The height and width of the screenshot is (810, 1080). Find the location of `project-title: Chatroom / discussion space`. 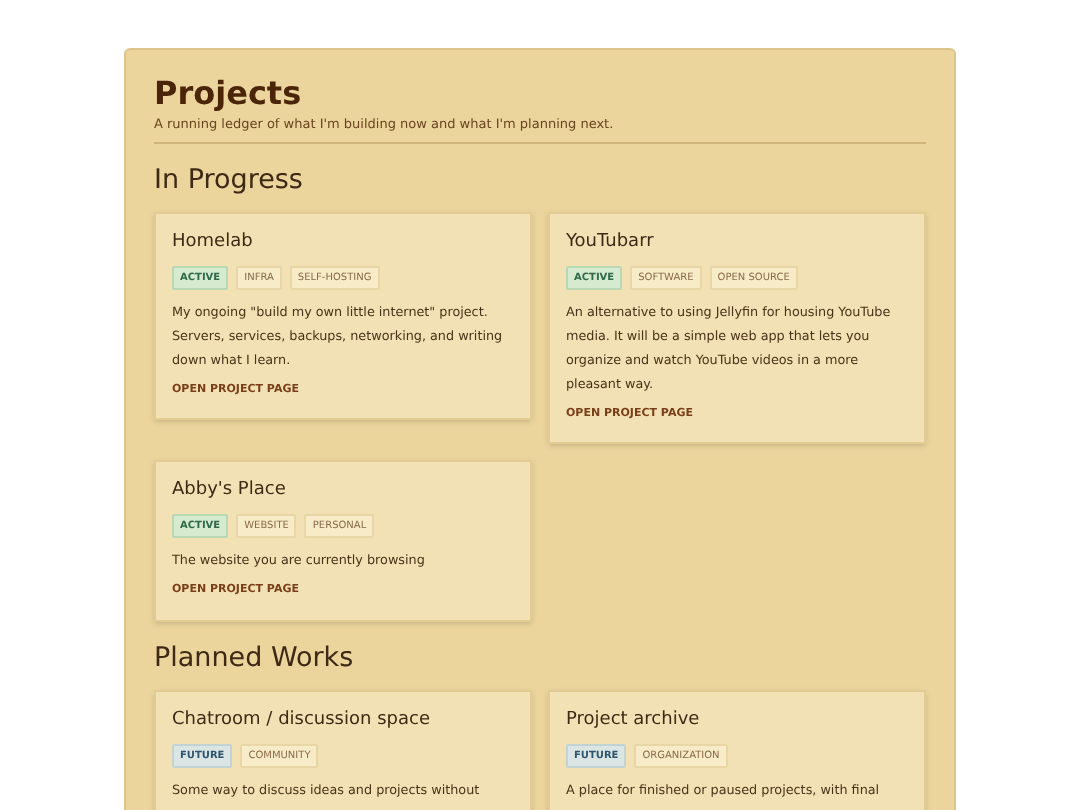

project-title: Chatroom / discussion space is located at coordinates (302, 719).